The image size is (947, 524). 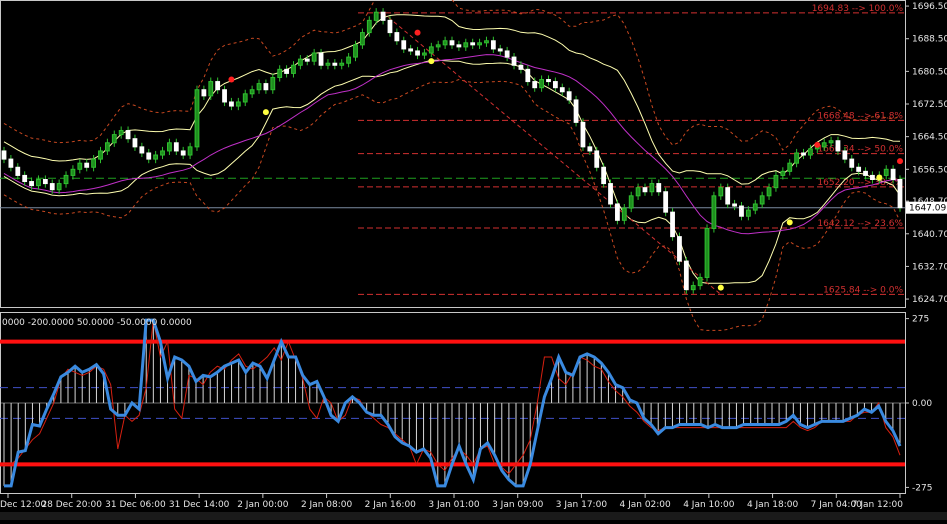 I want to click on time-tick-label: 7 Jan 12:00, so click(x=878, y=505).